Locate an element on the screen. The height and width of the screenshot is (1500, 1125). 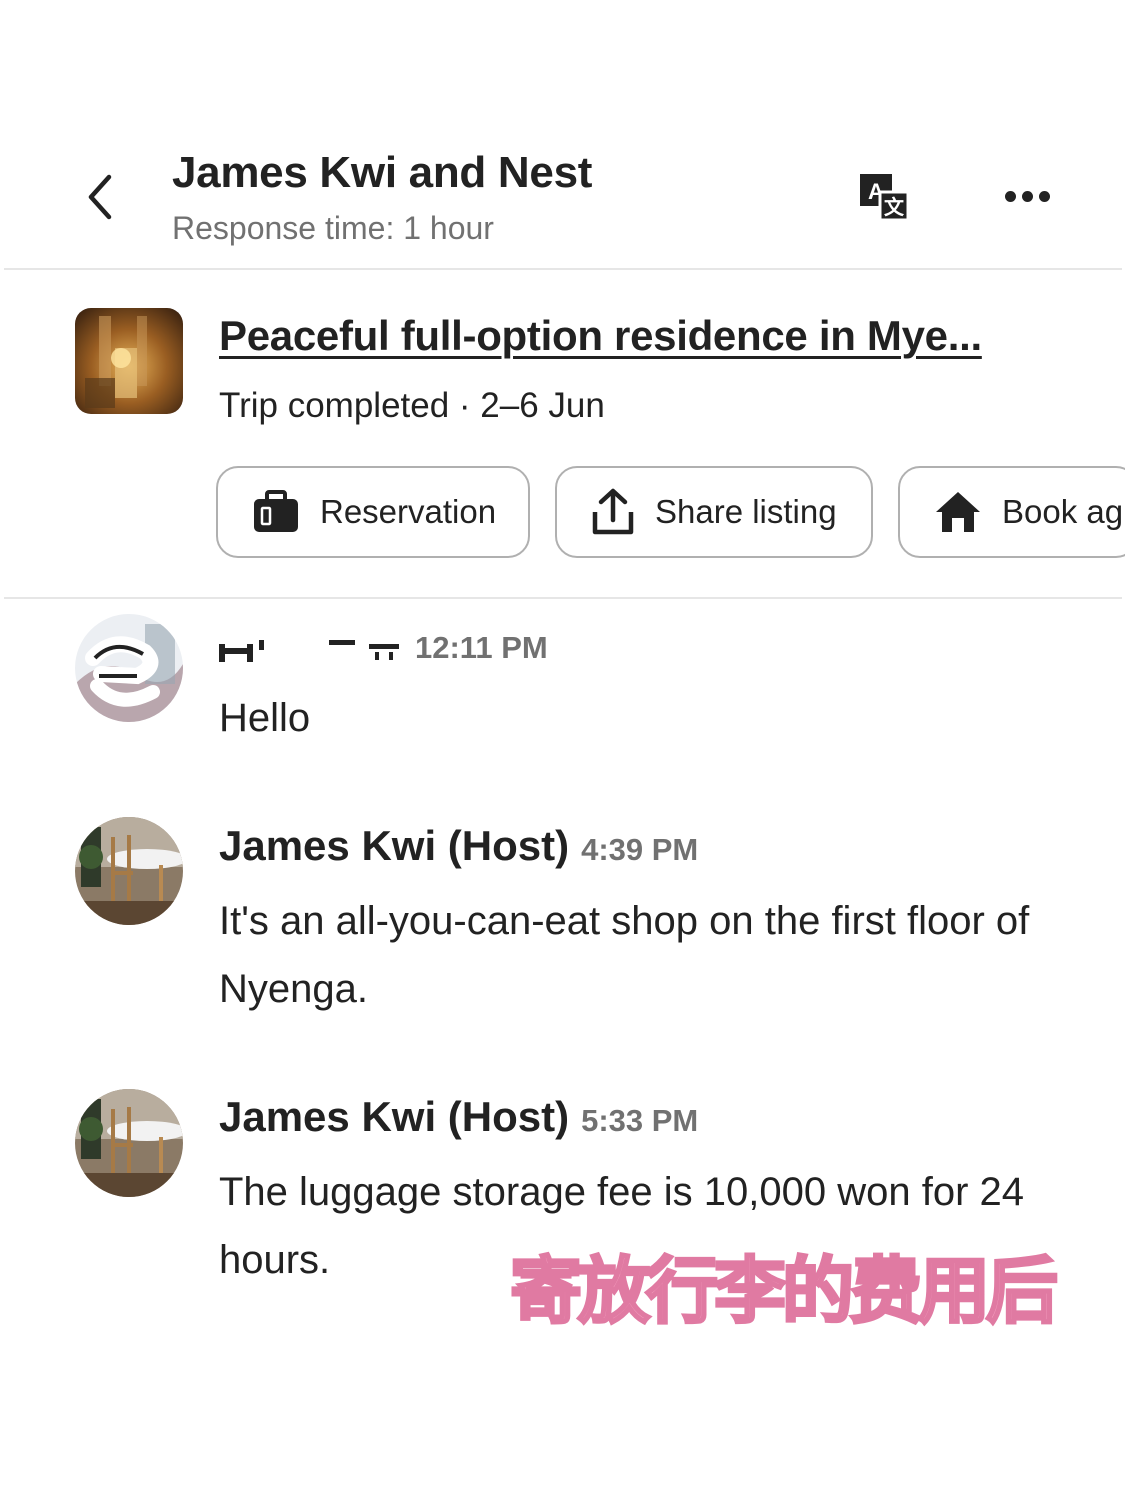
book-again-label: Book ag is located at coordinates (1063, 511).